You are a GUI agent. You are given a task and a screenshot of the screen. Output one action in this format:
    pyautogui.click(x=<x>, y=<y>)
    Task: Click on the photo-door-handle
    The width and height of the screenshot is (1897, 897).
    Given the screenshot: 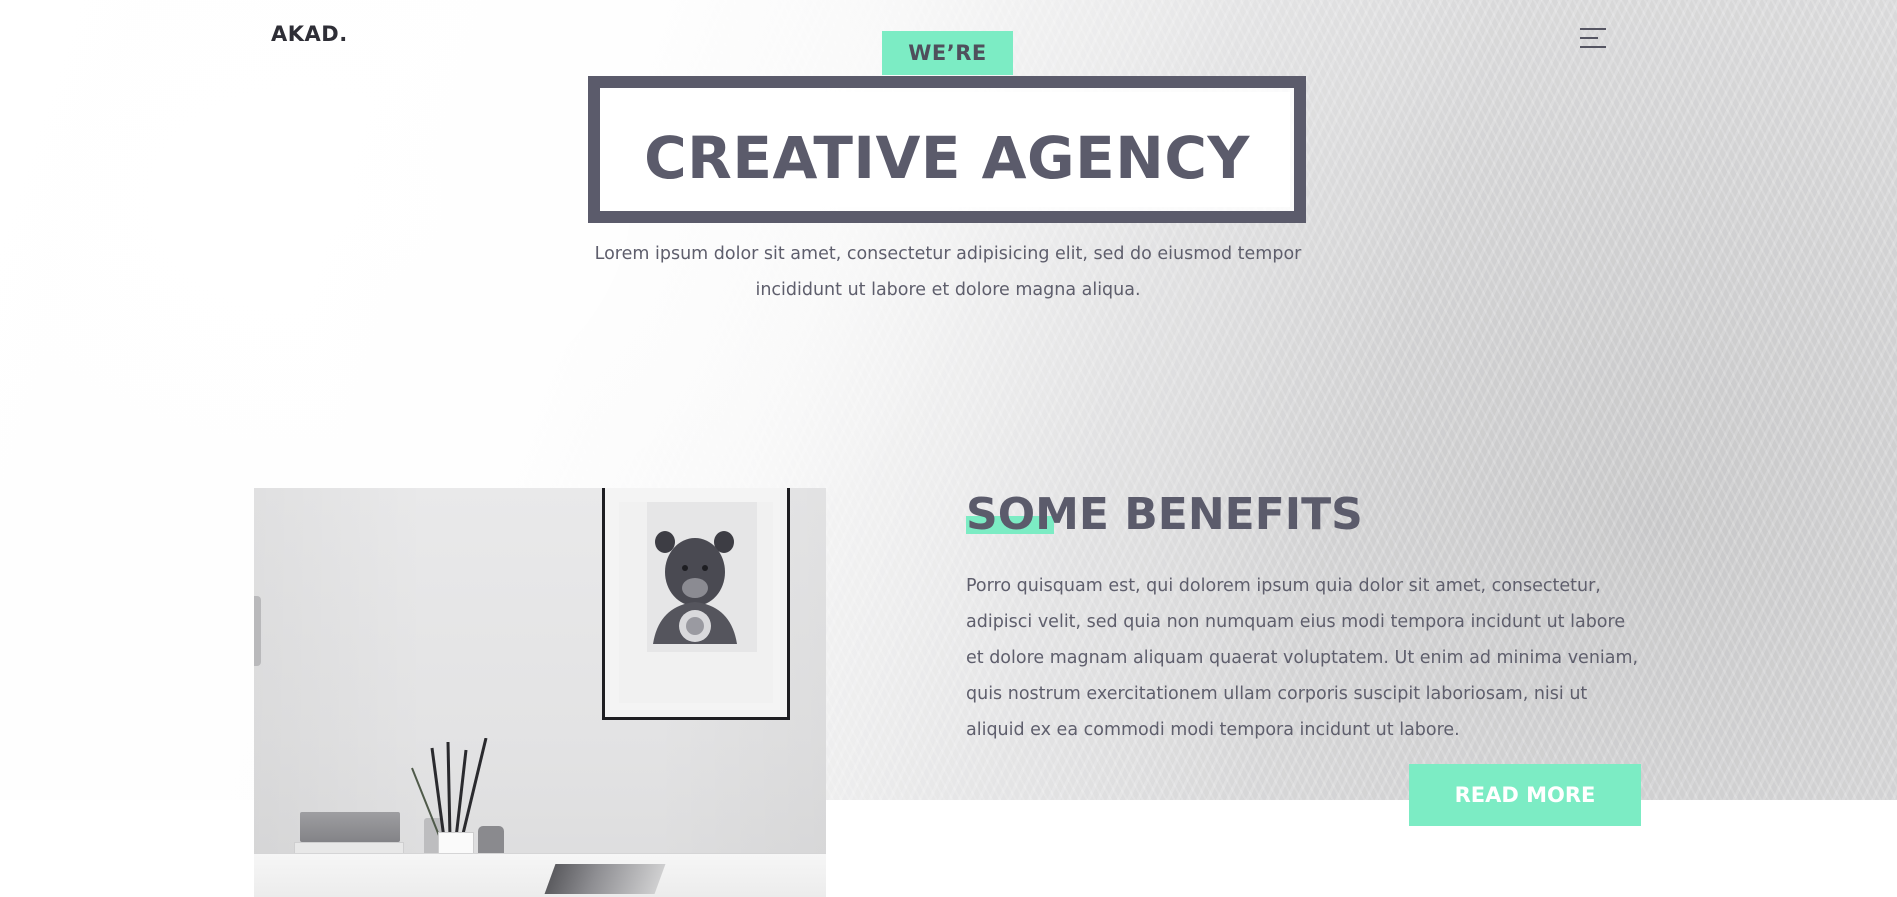 What is the action you would take?
    pyautogui.click(x=257, y=631)
    